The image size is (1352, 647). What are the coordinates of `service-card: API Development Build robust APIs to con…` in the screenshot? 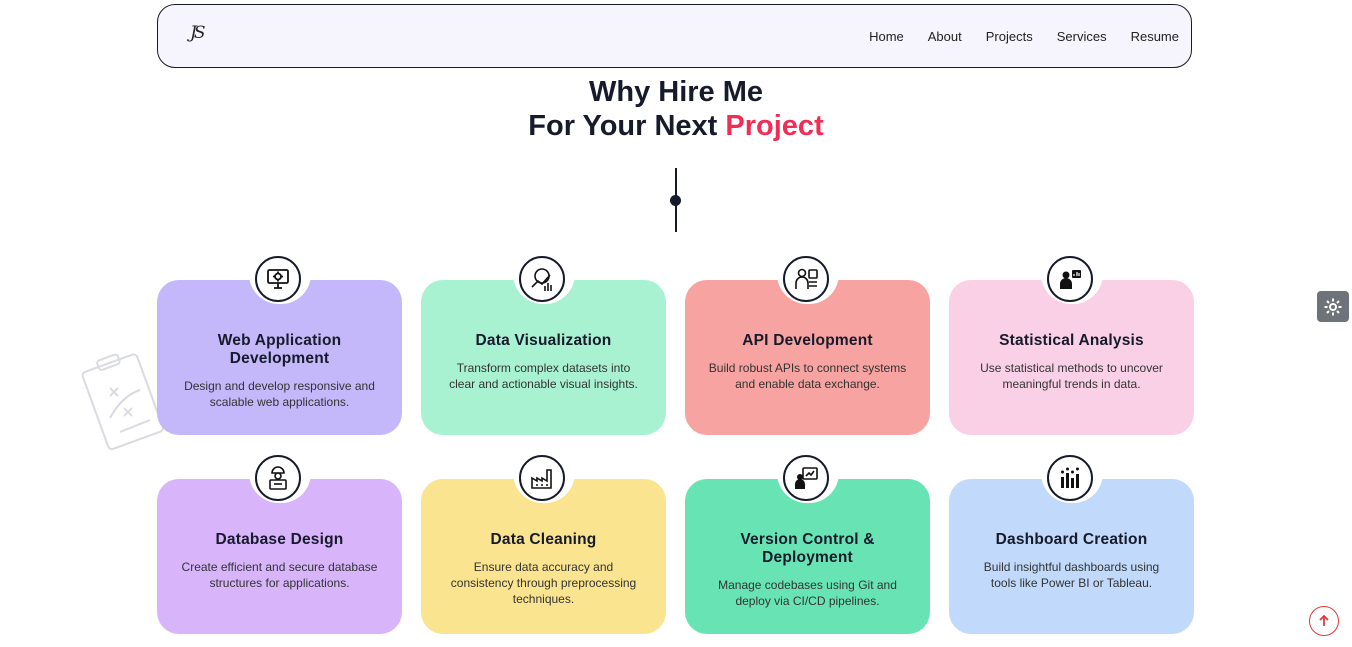 It's located at (807, 345).